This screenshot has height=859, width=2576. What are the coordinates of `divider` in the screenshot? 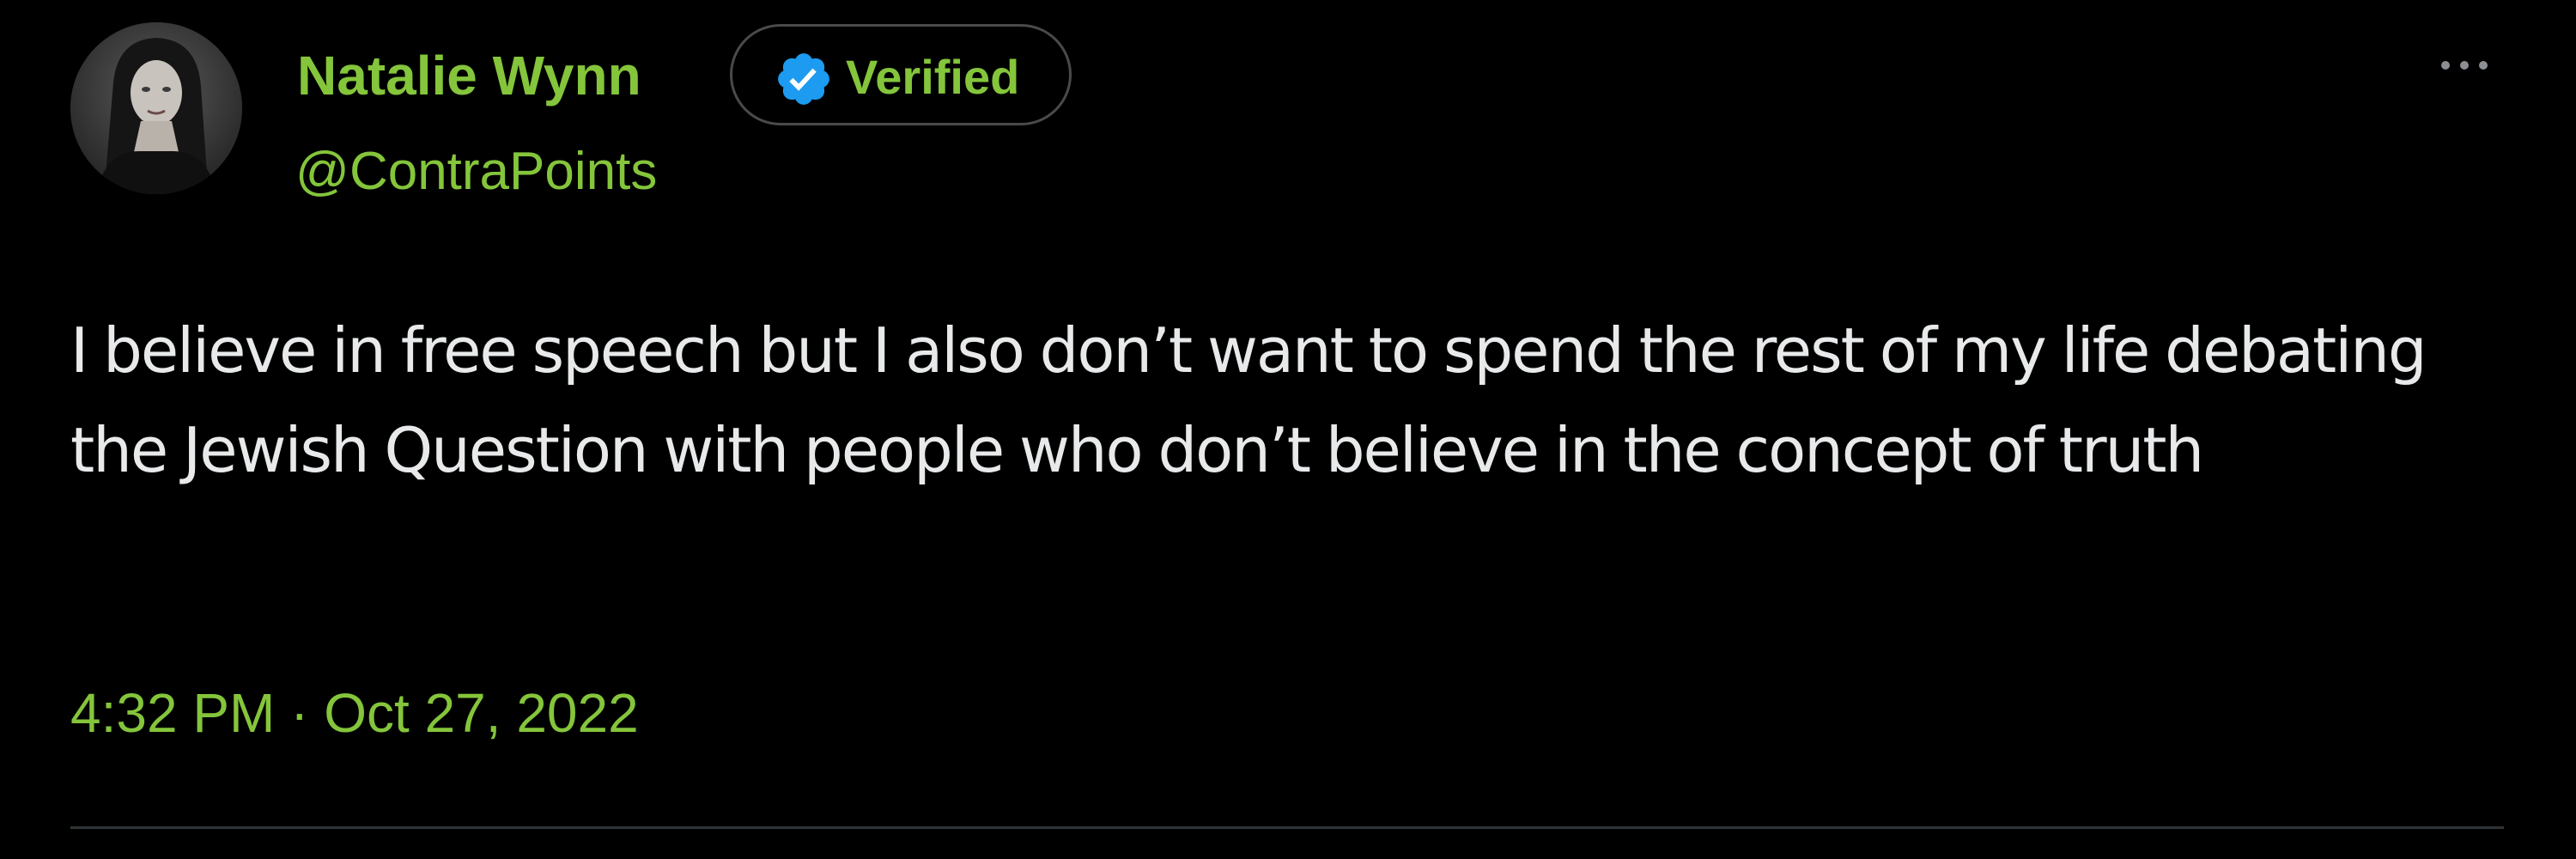 It's located at (1287, 827).